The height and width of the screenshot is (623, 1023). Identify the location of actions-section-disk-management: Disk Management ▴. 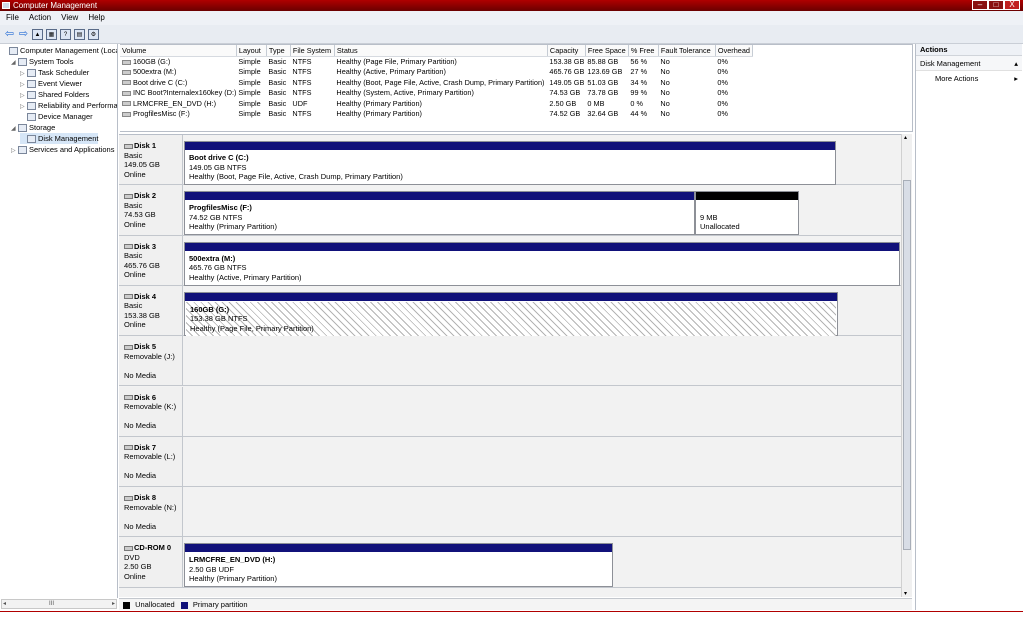
(969, 63).